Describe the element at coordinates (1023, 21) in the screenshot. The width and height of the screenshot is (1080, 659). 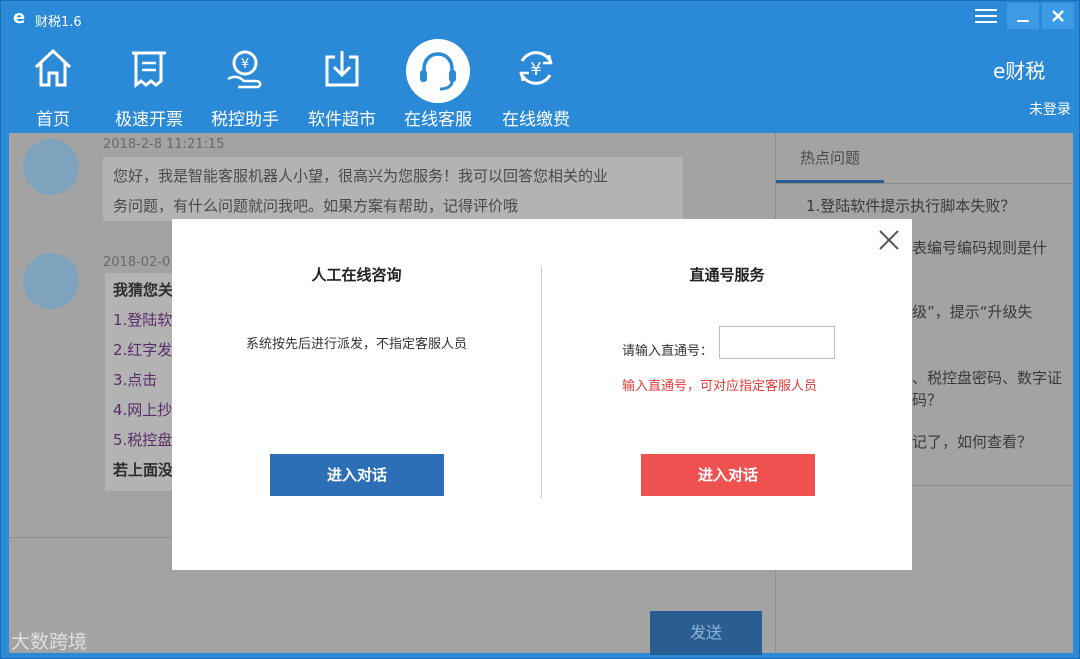
I see `minimize-icon` at that location.